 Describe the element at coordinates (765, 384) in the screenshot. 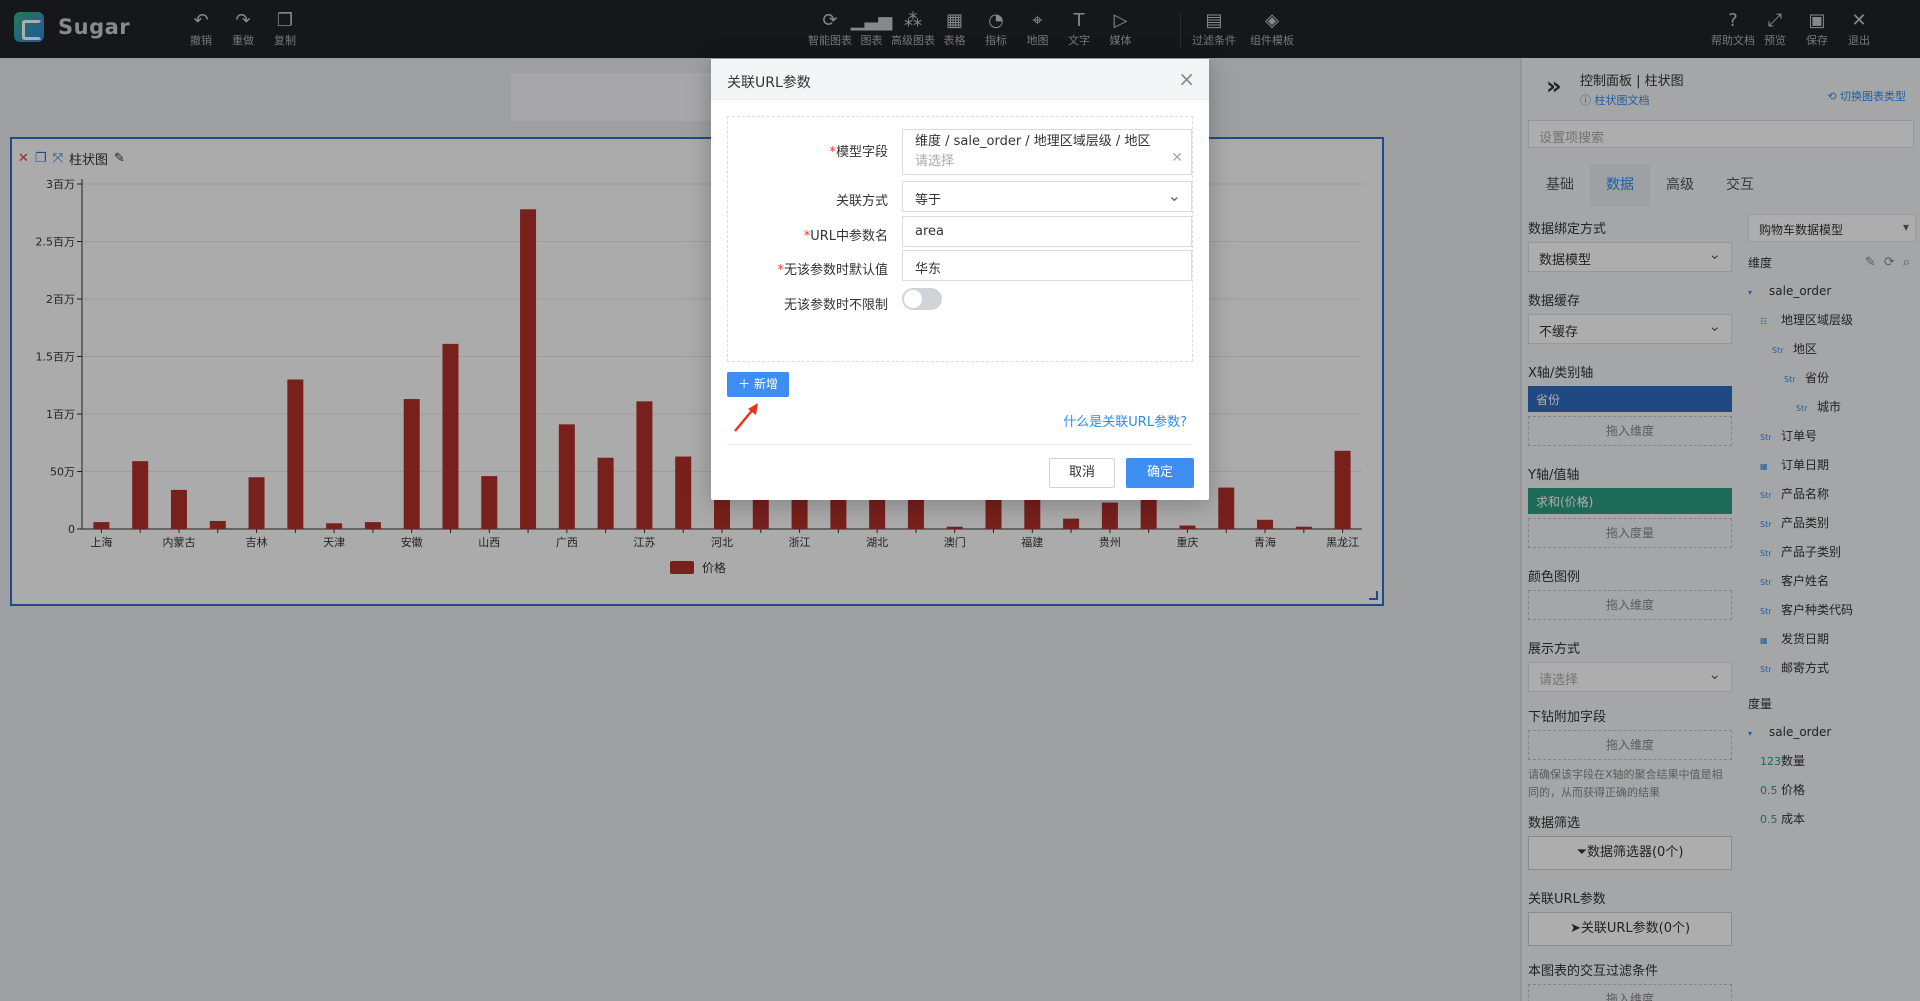

I see `add-param-label: 新增` at that location.